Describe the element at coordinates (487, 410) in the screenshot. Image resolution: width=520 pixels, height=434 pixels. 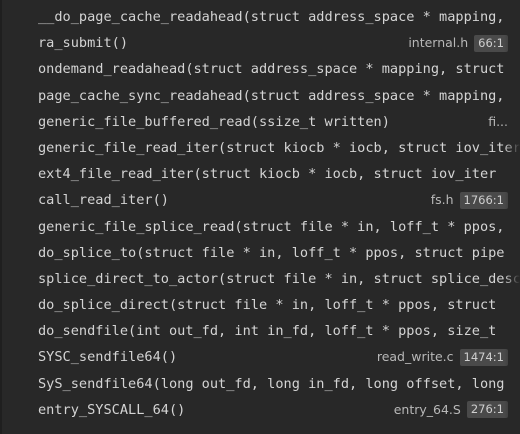
I see `frame-line-badge: 276:1` at that location.